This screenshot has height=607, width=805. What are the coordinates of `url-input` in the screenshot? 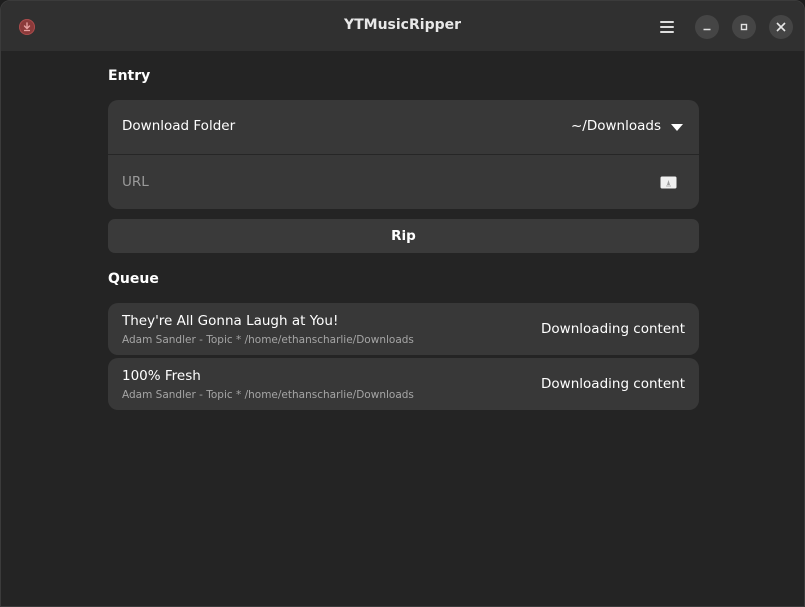 It's located at (403, 182).